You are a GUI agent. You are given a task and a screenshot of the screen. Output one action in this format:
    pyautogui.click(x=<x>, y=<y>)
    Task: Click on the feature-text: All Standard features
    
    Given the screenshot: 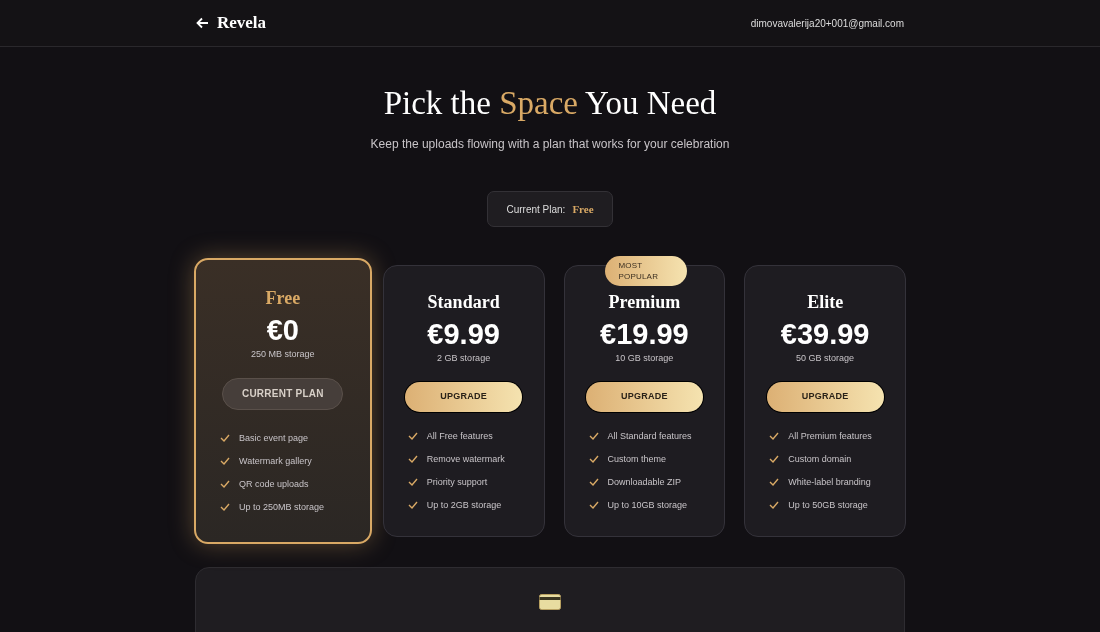 What is the action you would take?
    pyautogui.click(x=649, y=436)
    